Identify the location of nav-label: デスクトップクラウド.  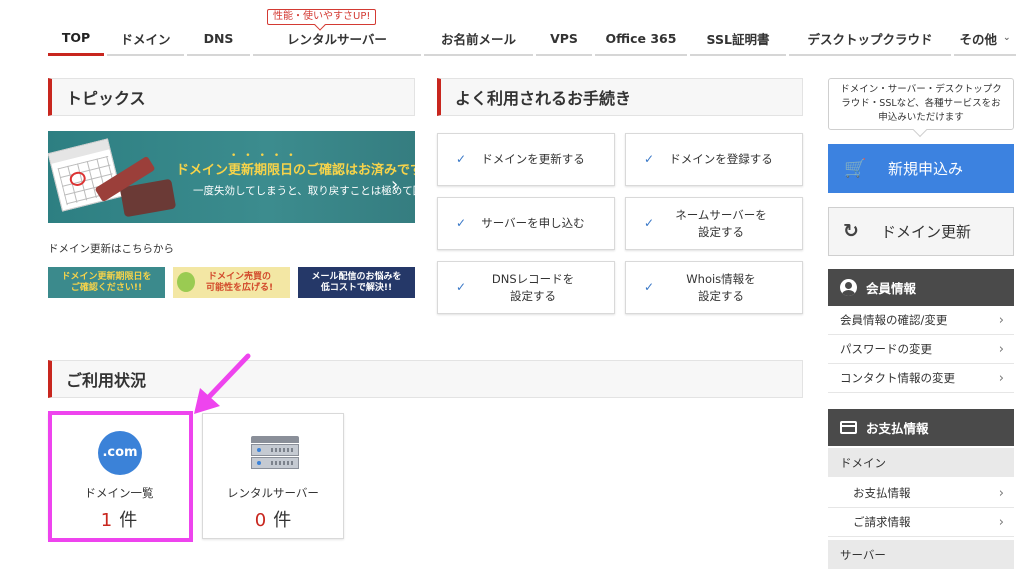
(870, 39).